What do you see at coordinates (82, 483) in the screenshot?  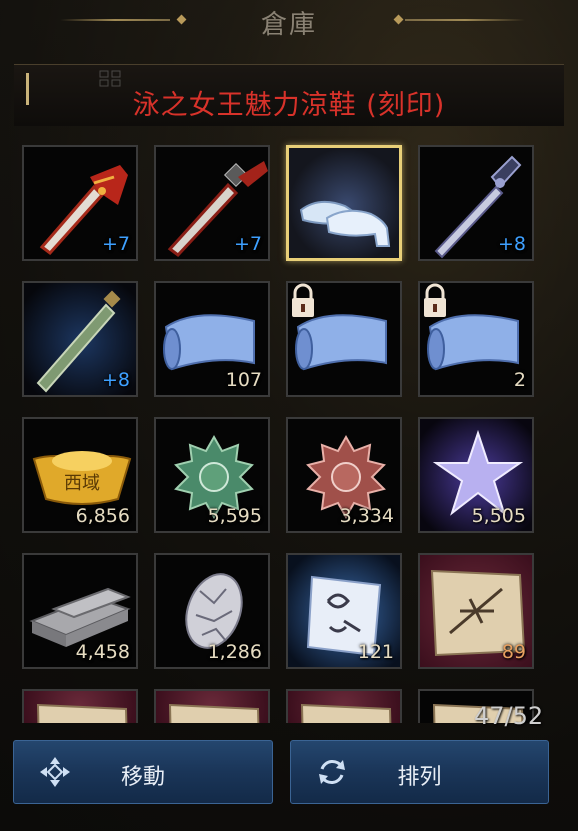 I see `ingot-label: 西域` at bounding box center [82, 483].